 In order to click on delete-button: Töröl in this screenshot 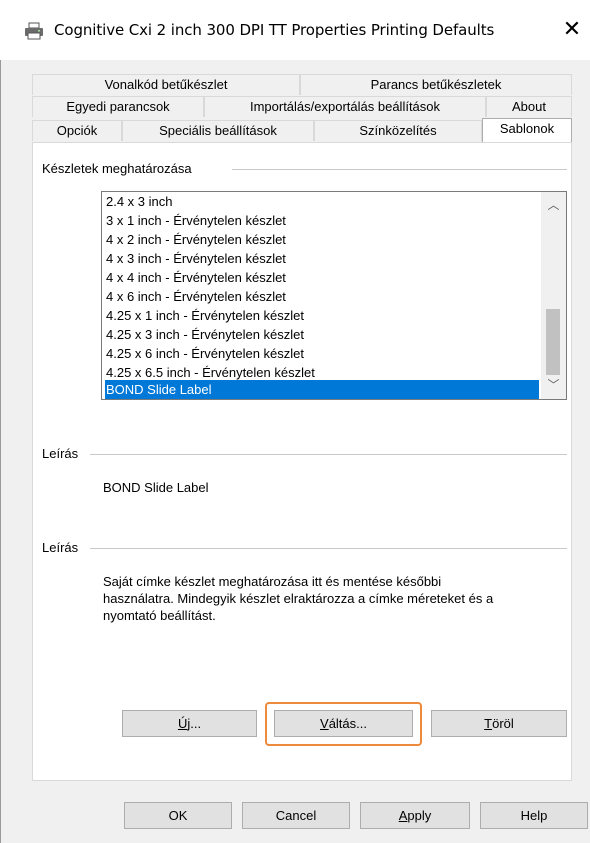, I will do `click(499, 723)`.